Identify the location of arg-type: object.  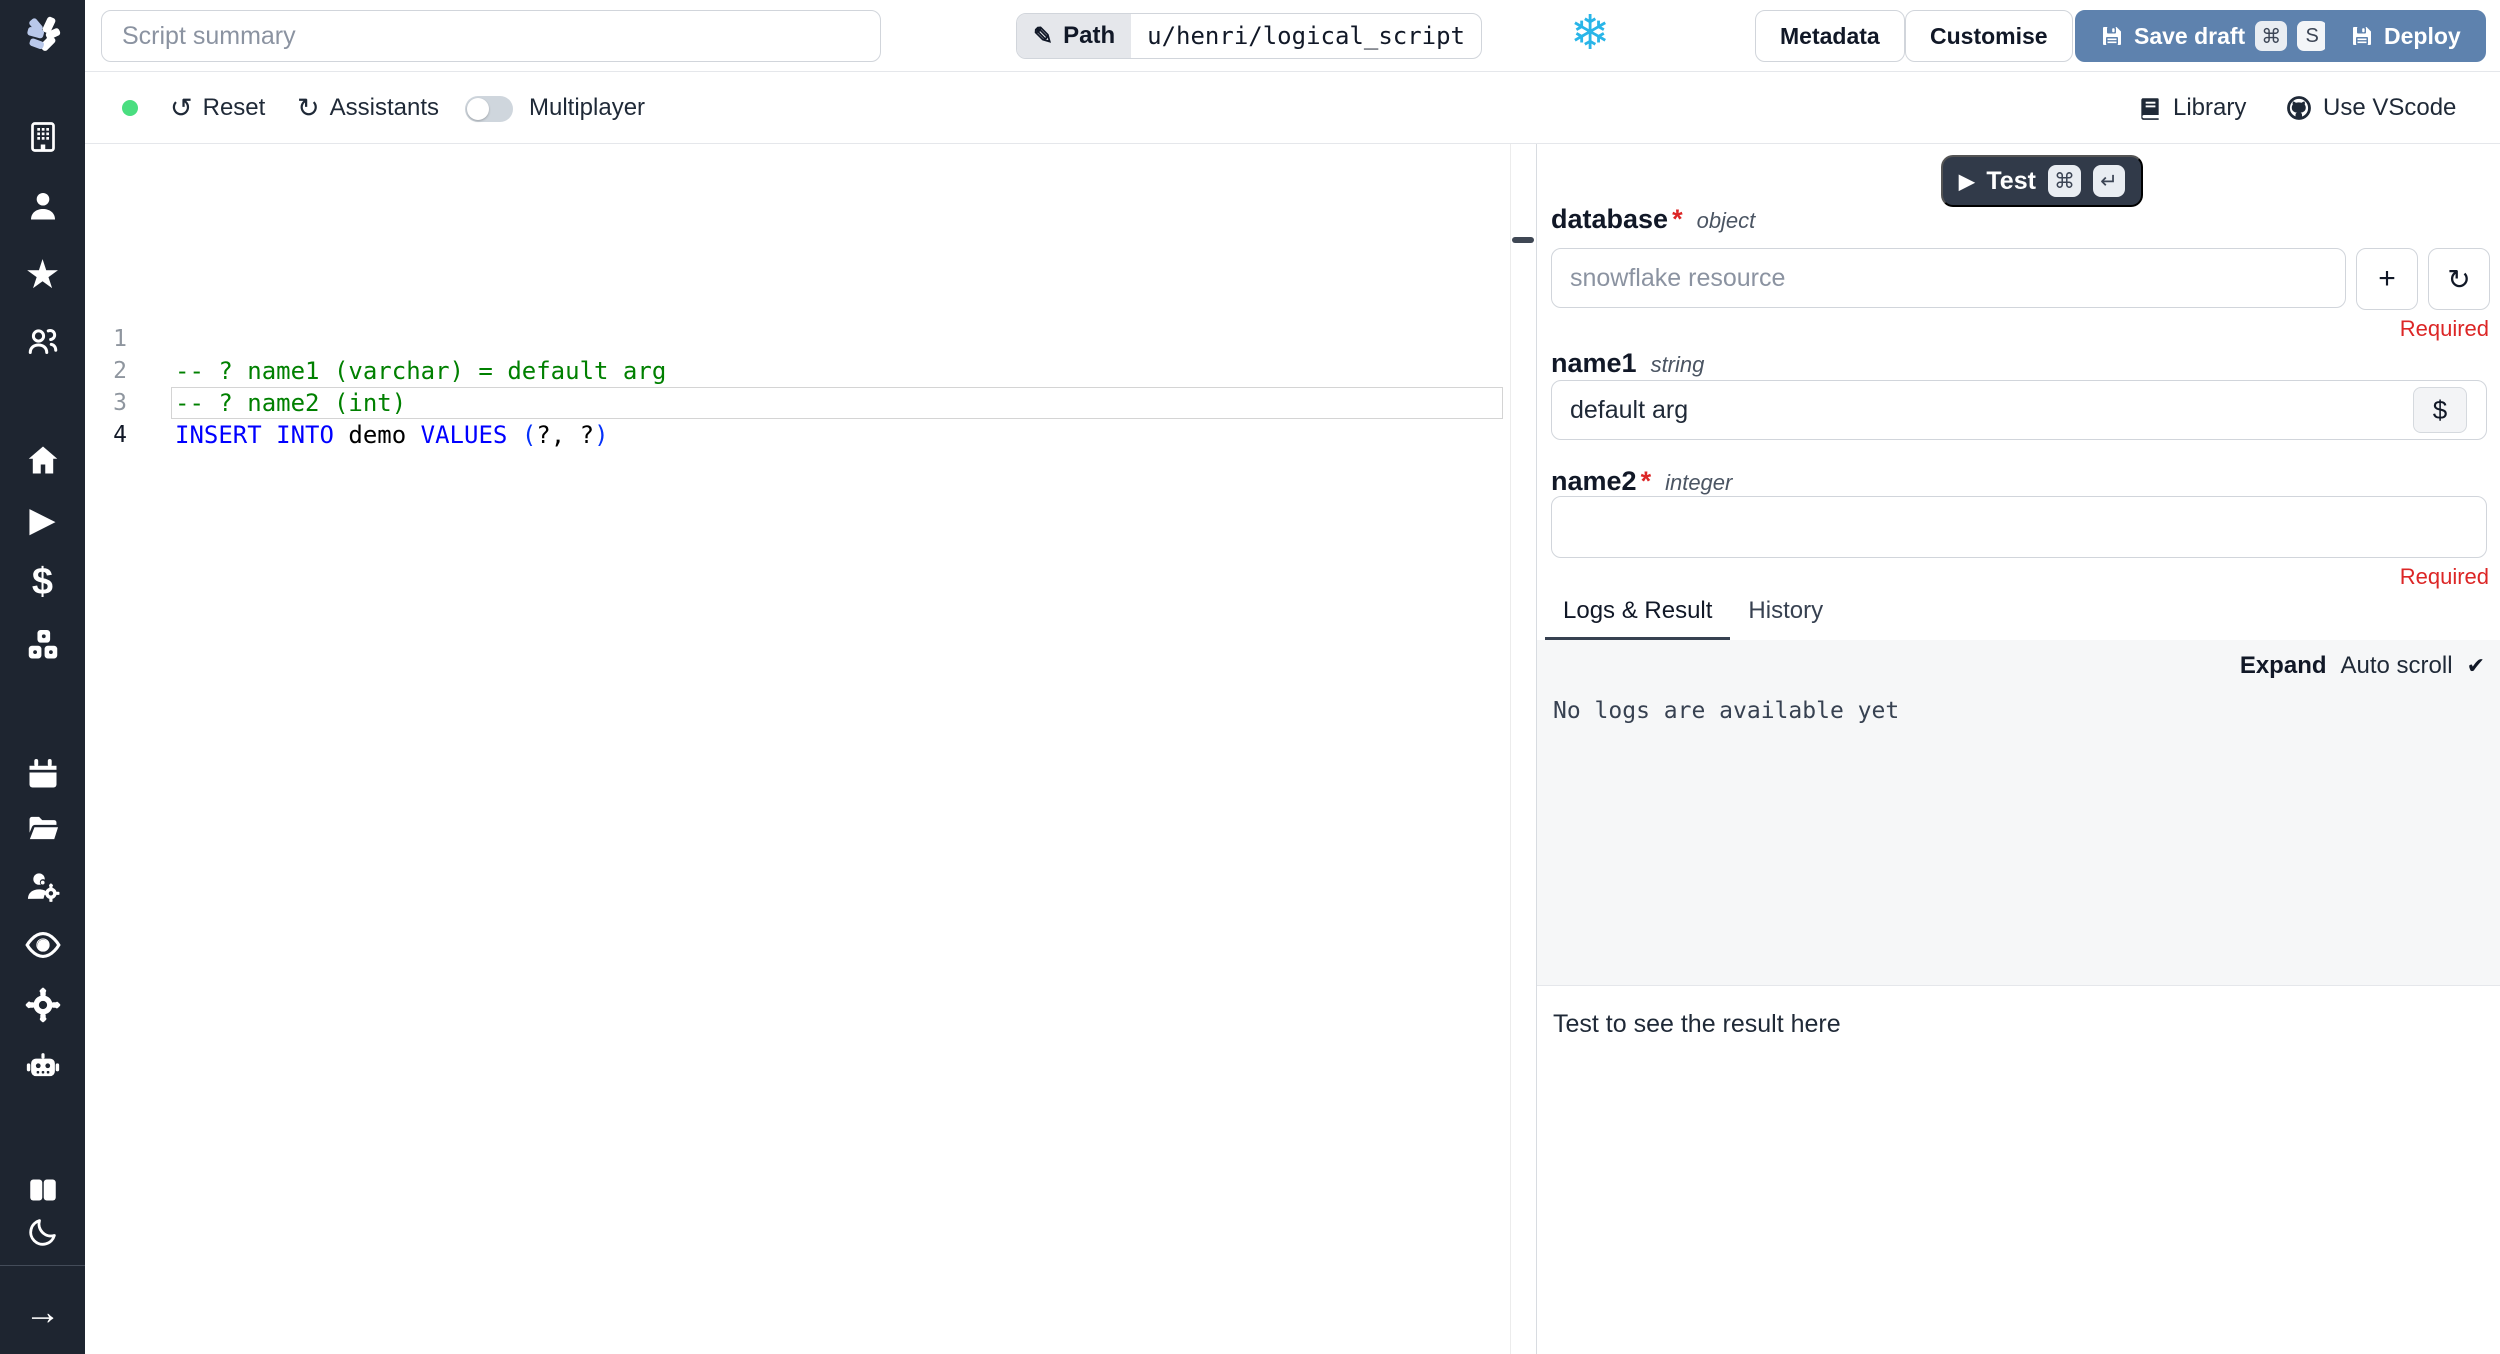
(1726, 220).